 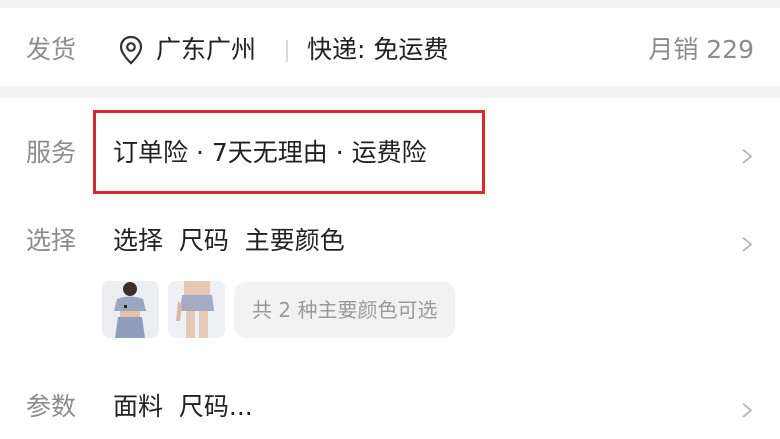 What do you see at coordinates (345, 310) in the screenshot?
I see `color-options-badge: 共 2 种主要颜色可选` at bounding box center [345, 310].